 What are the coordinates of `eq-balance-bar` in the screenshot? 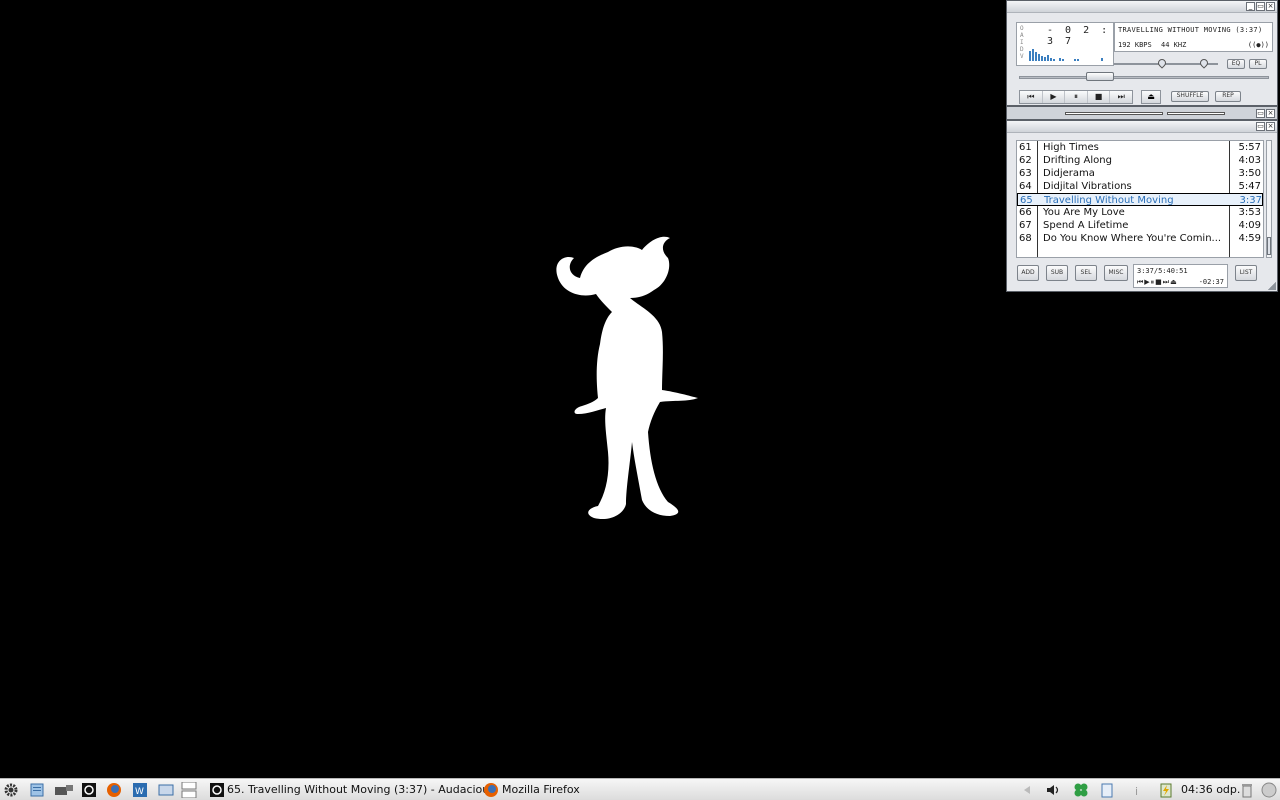 It's located at (1196, 113).